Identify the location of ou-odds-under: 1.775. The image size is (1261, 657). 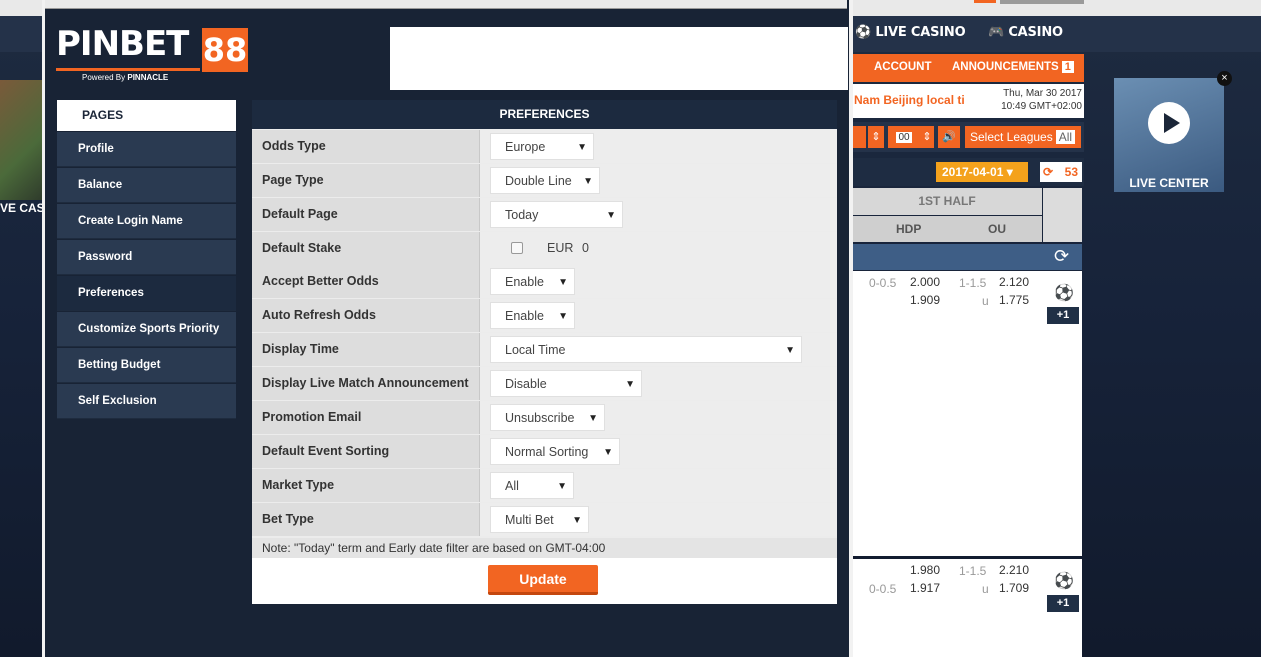
(1014, 300).